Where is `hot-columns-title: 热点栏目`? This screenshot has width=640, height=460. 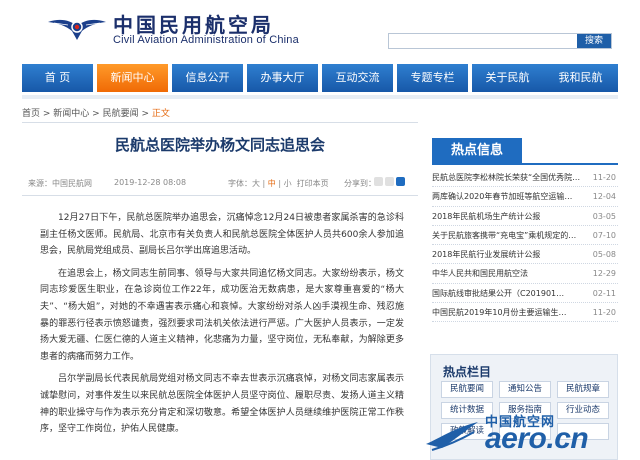 hot-columns-title: 热点栏目 is located at coordinates (467, 372).